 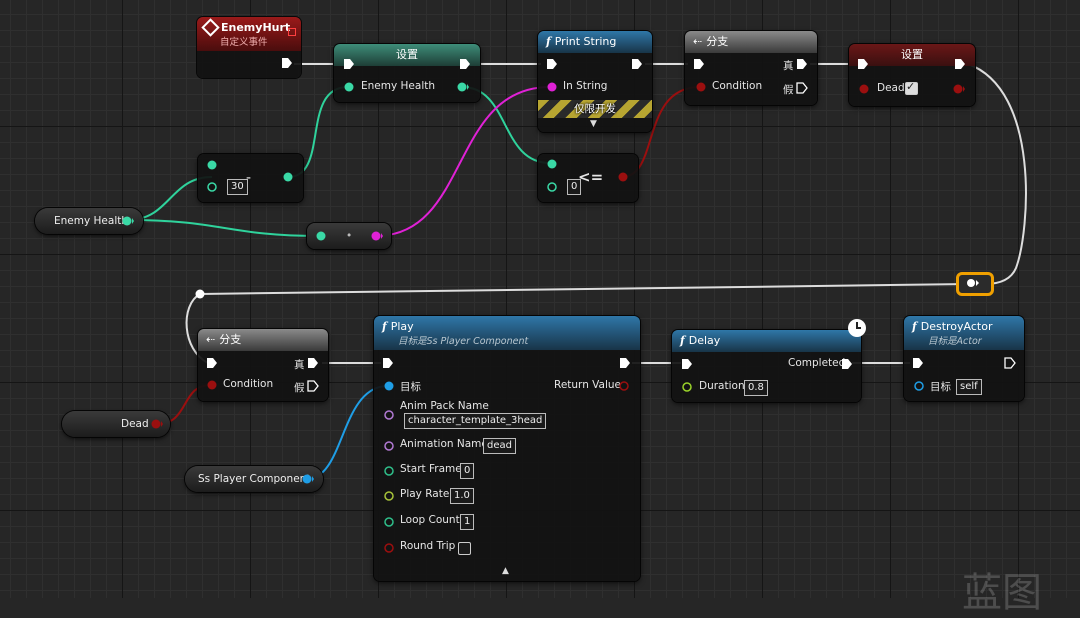 What do you see at coordinates (135, 424) in the screenshot?
I see `dead-getter-label: Dead` at bounding box center [135, 424].